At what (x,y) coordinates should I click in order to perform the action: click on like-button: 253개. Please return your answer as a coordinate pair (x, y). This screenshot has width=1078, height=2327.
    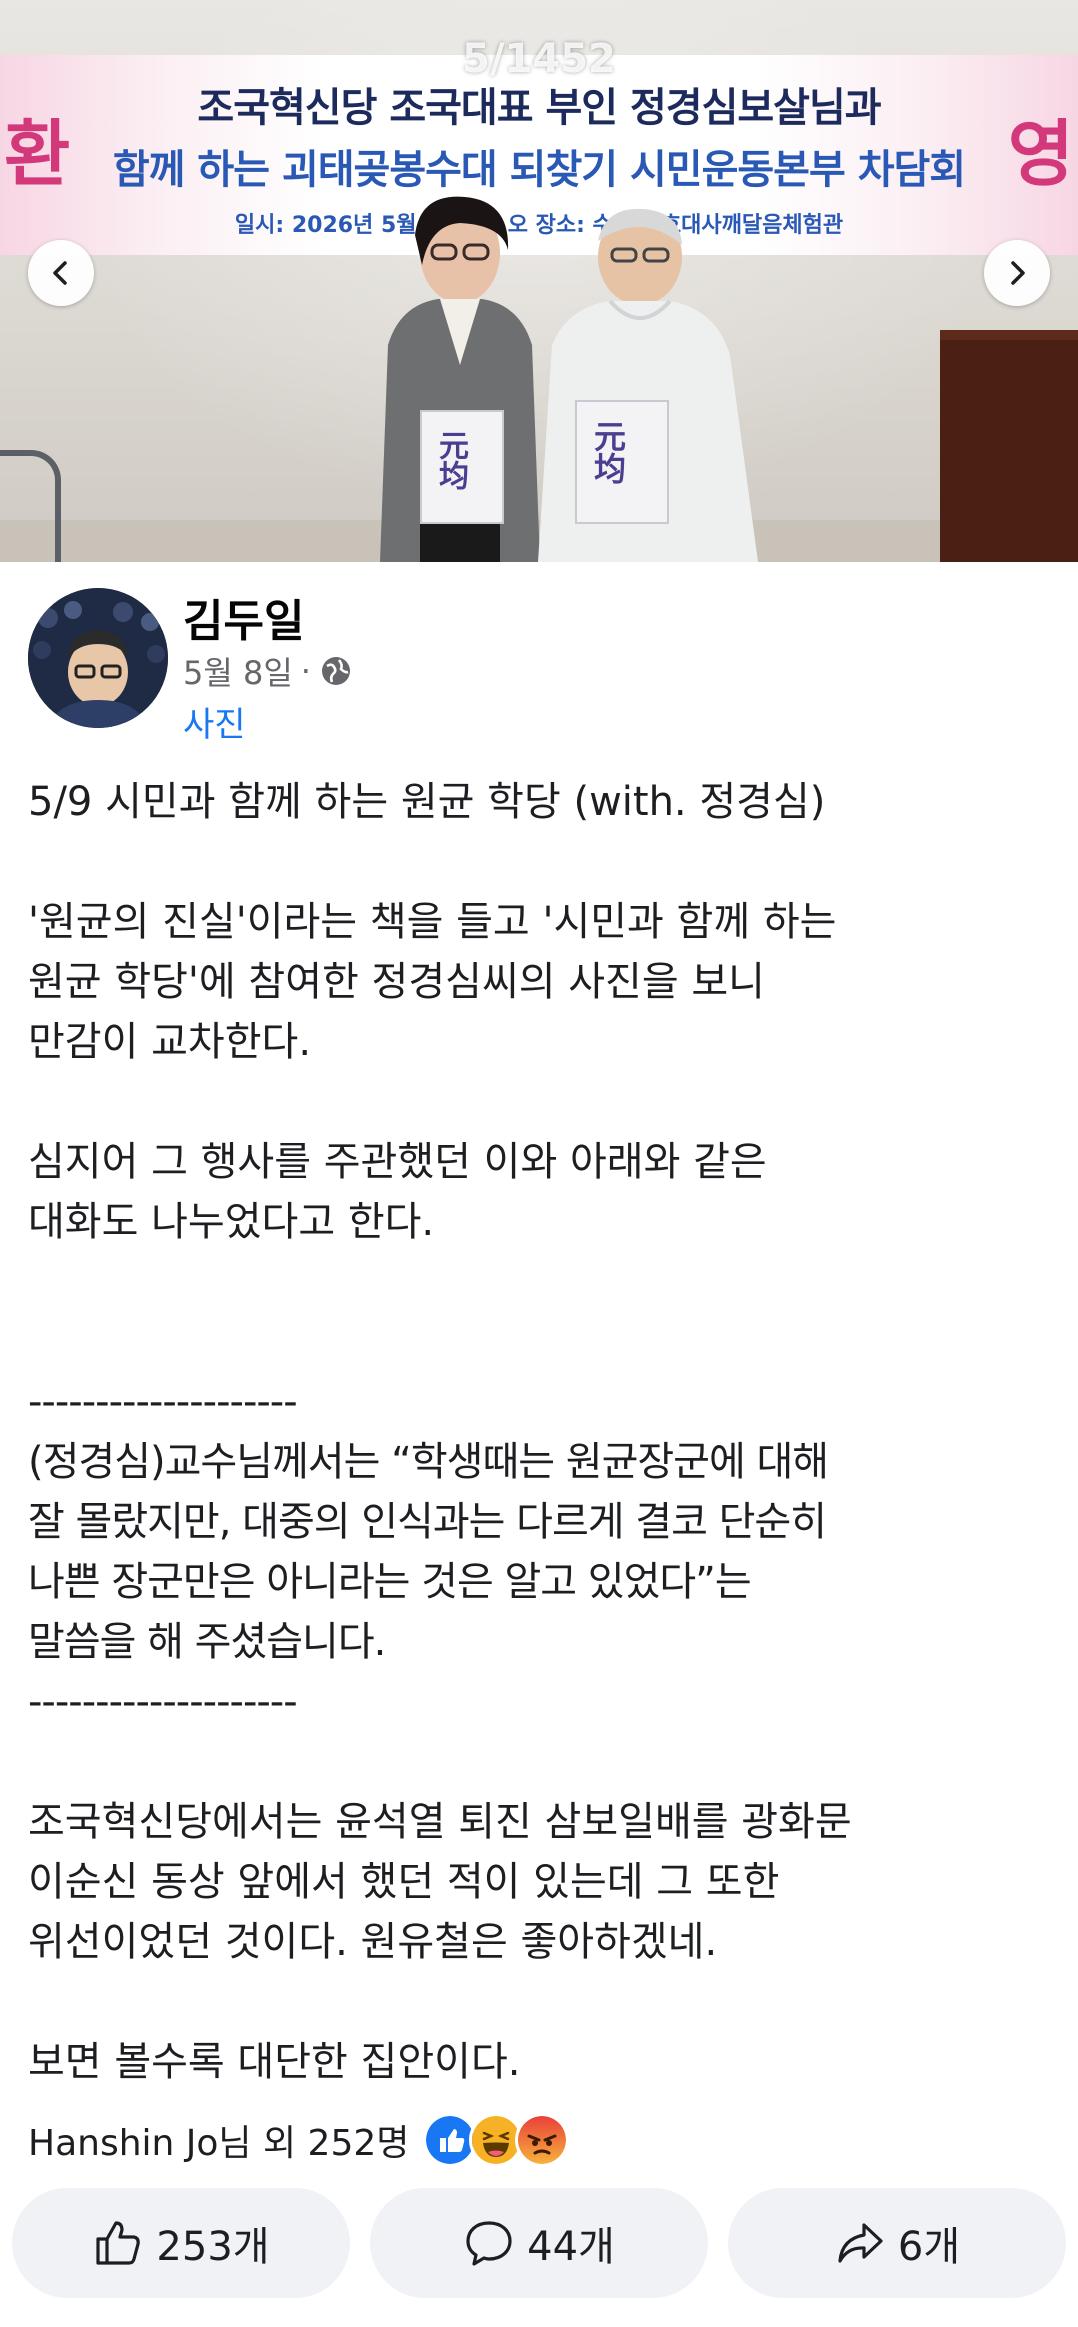
    Looking at the image, I should click on (181, 2243).